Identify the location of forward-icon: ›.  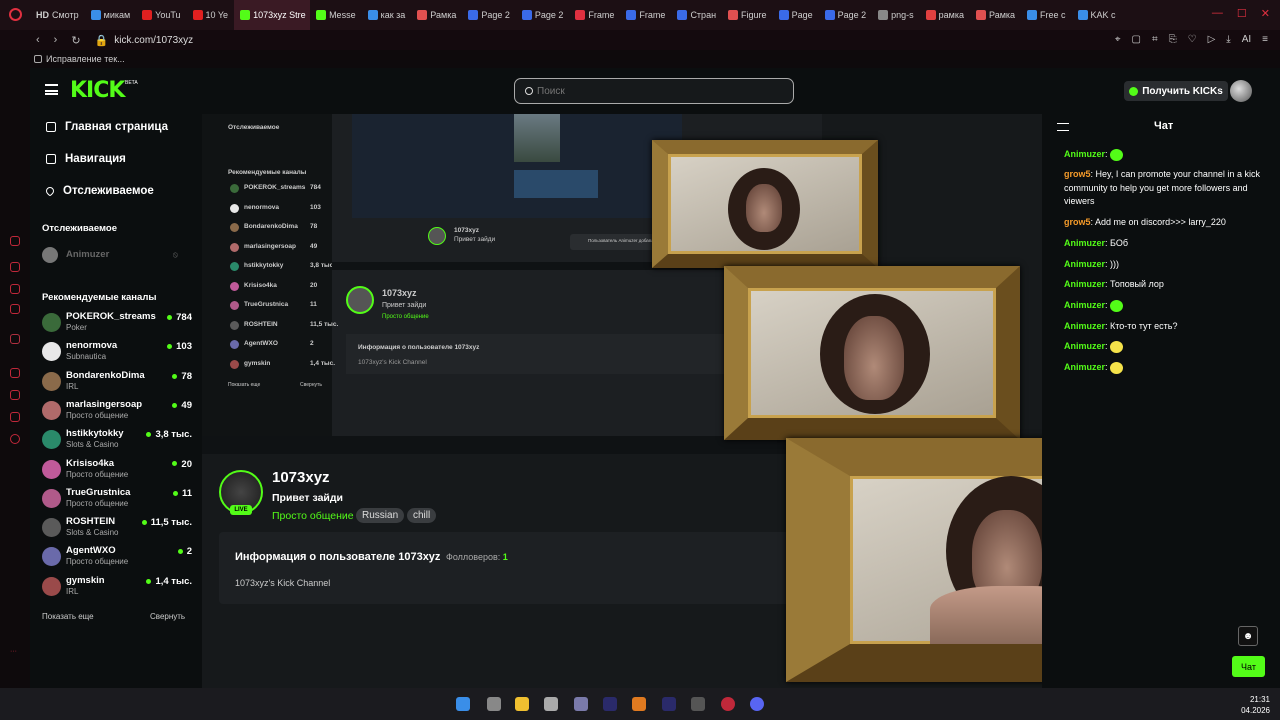
(56, 40).